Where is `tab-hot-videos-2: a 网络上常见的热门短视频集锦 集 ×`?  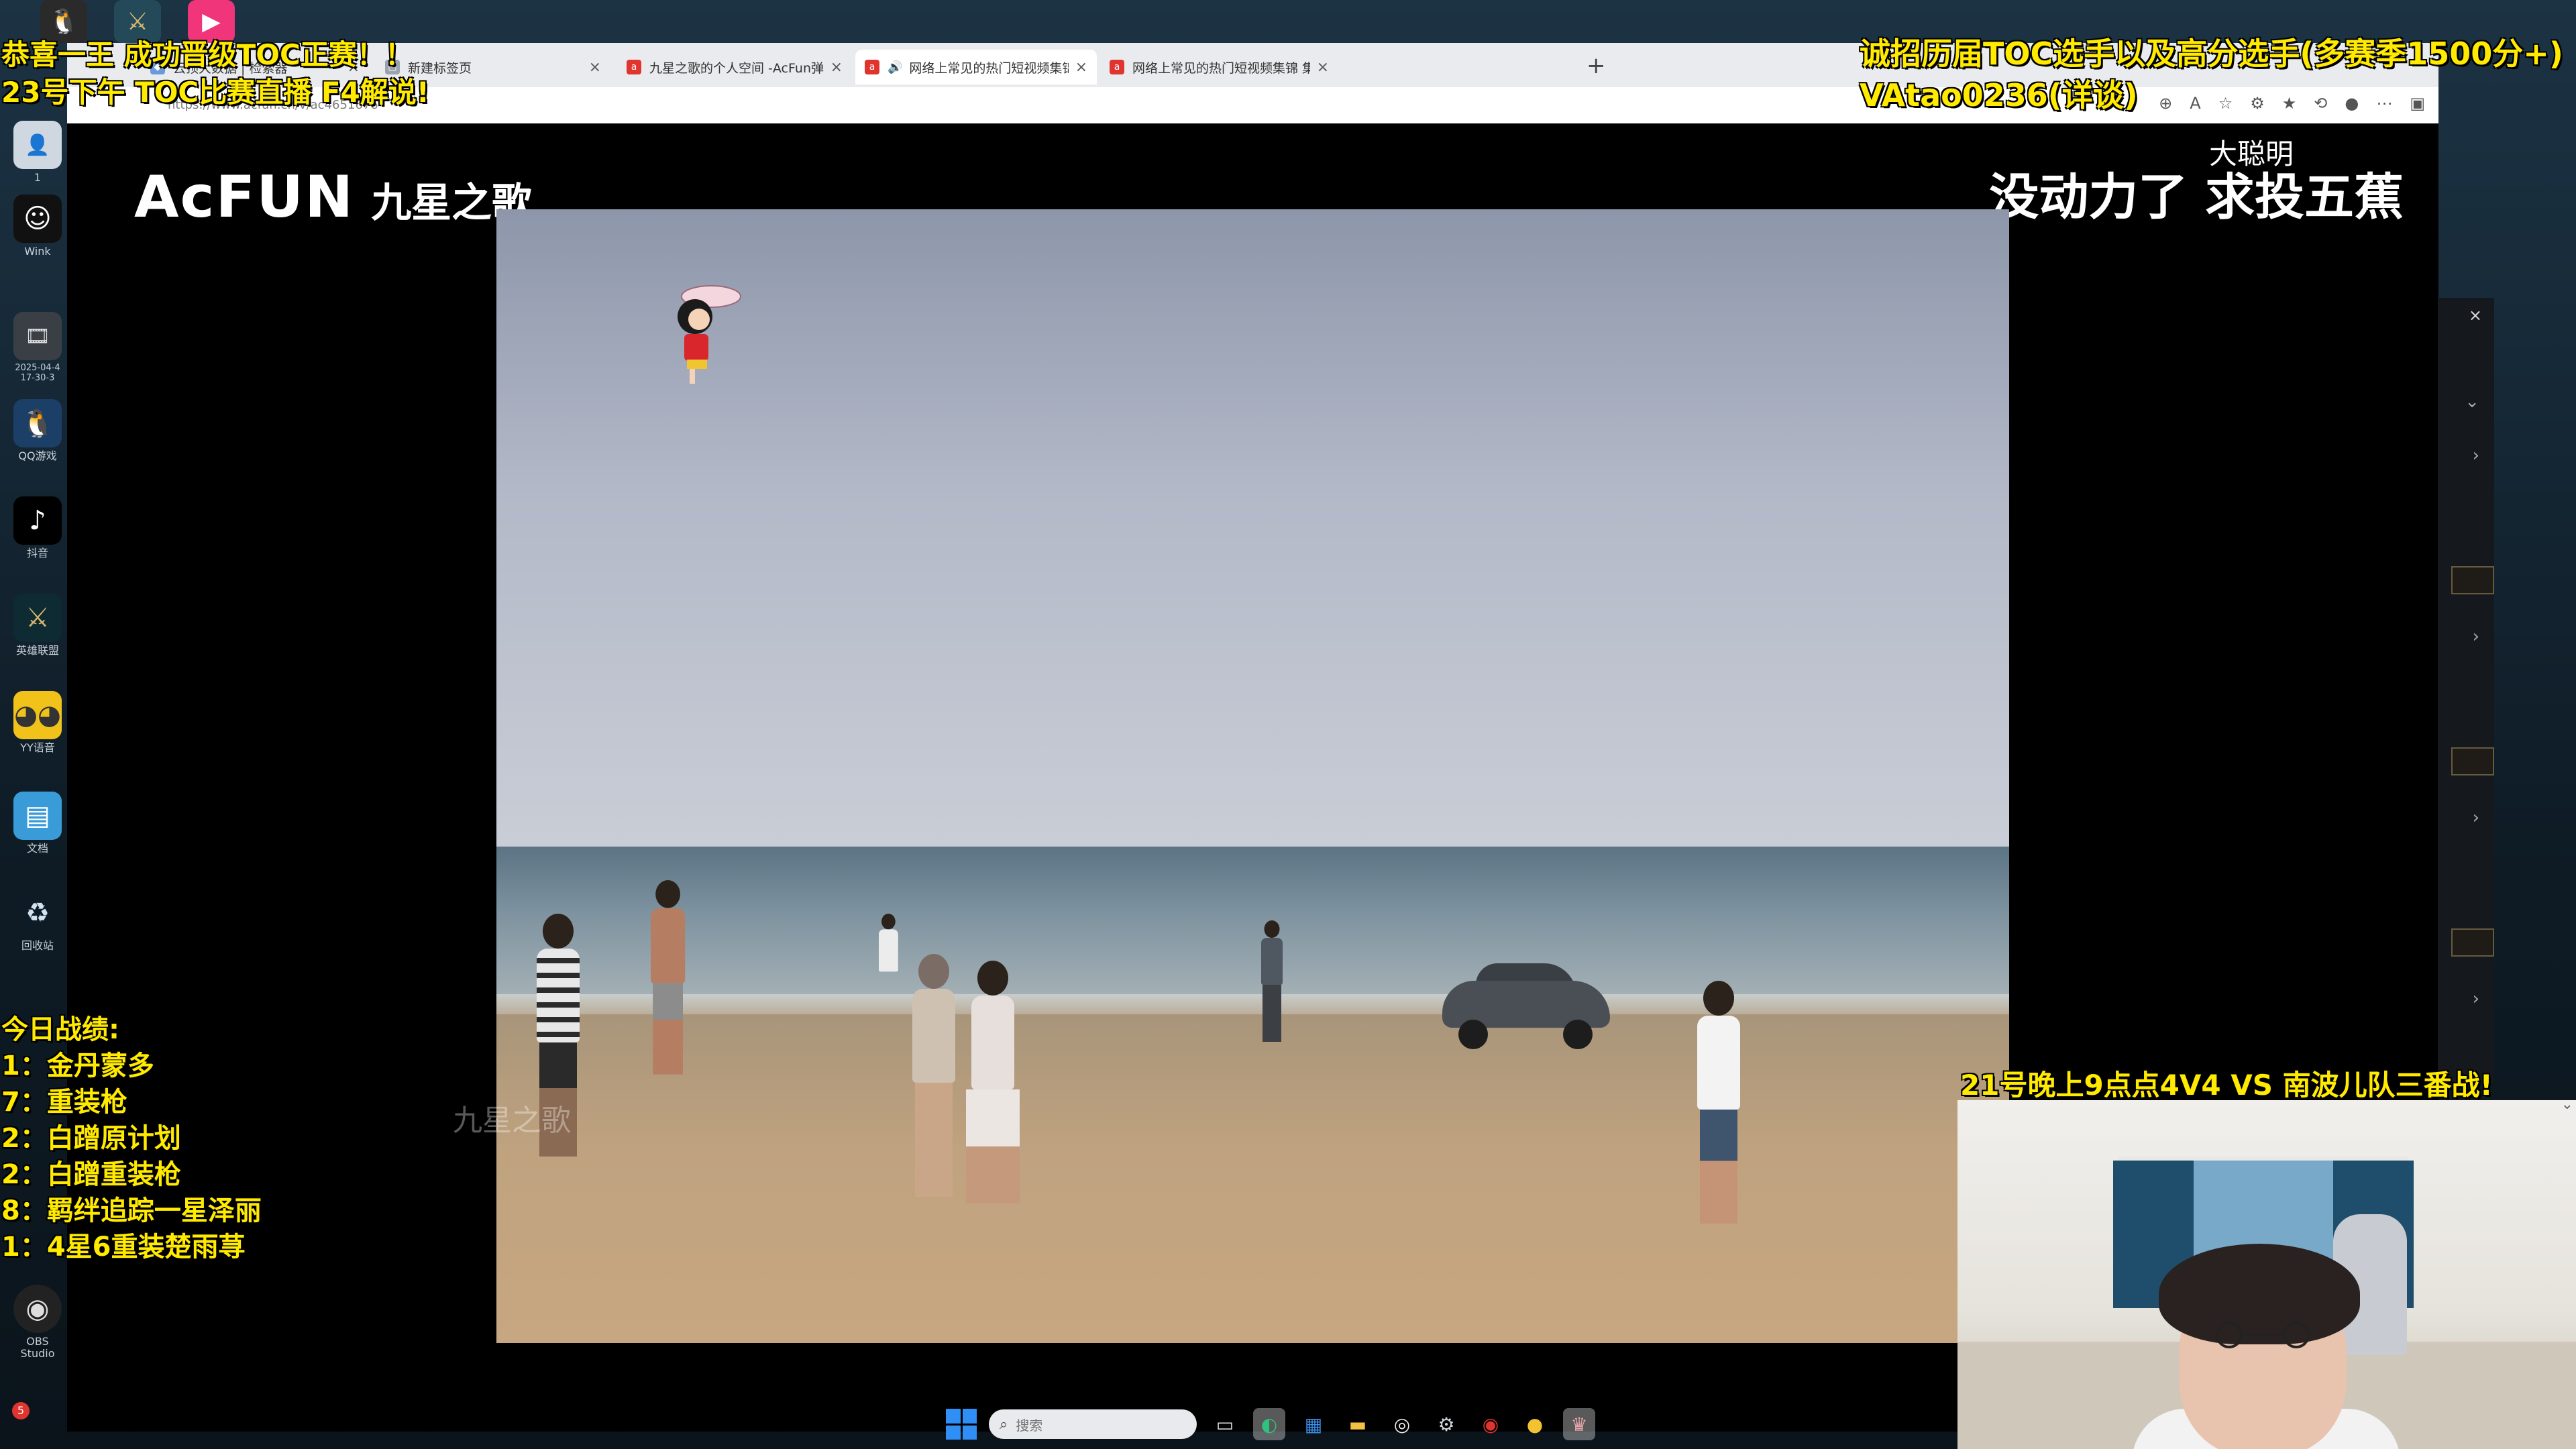
tab-hot-videos-2: a 网络上常见的热门短视频集锦 集 × is located at coordinates (1219, 67).